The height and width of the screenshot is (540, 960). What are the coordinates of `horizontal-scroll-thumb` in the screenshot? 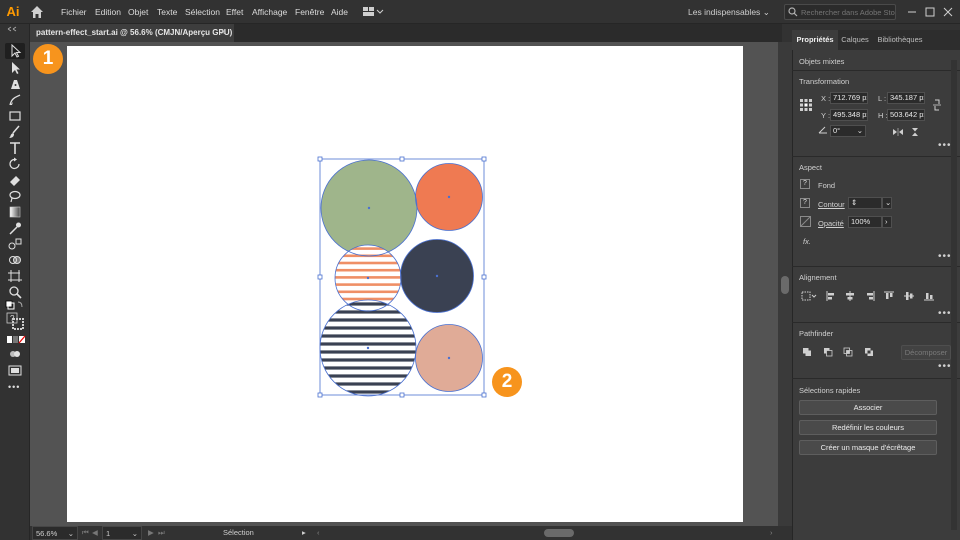 It's located at (559, 533).